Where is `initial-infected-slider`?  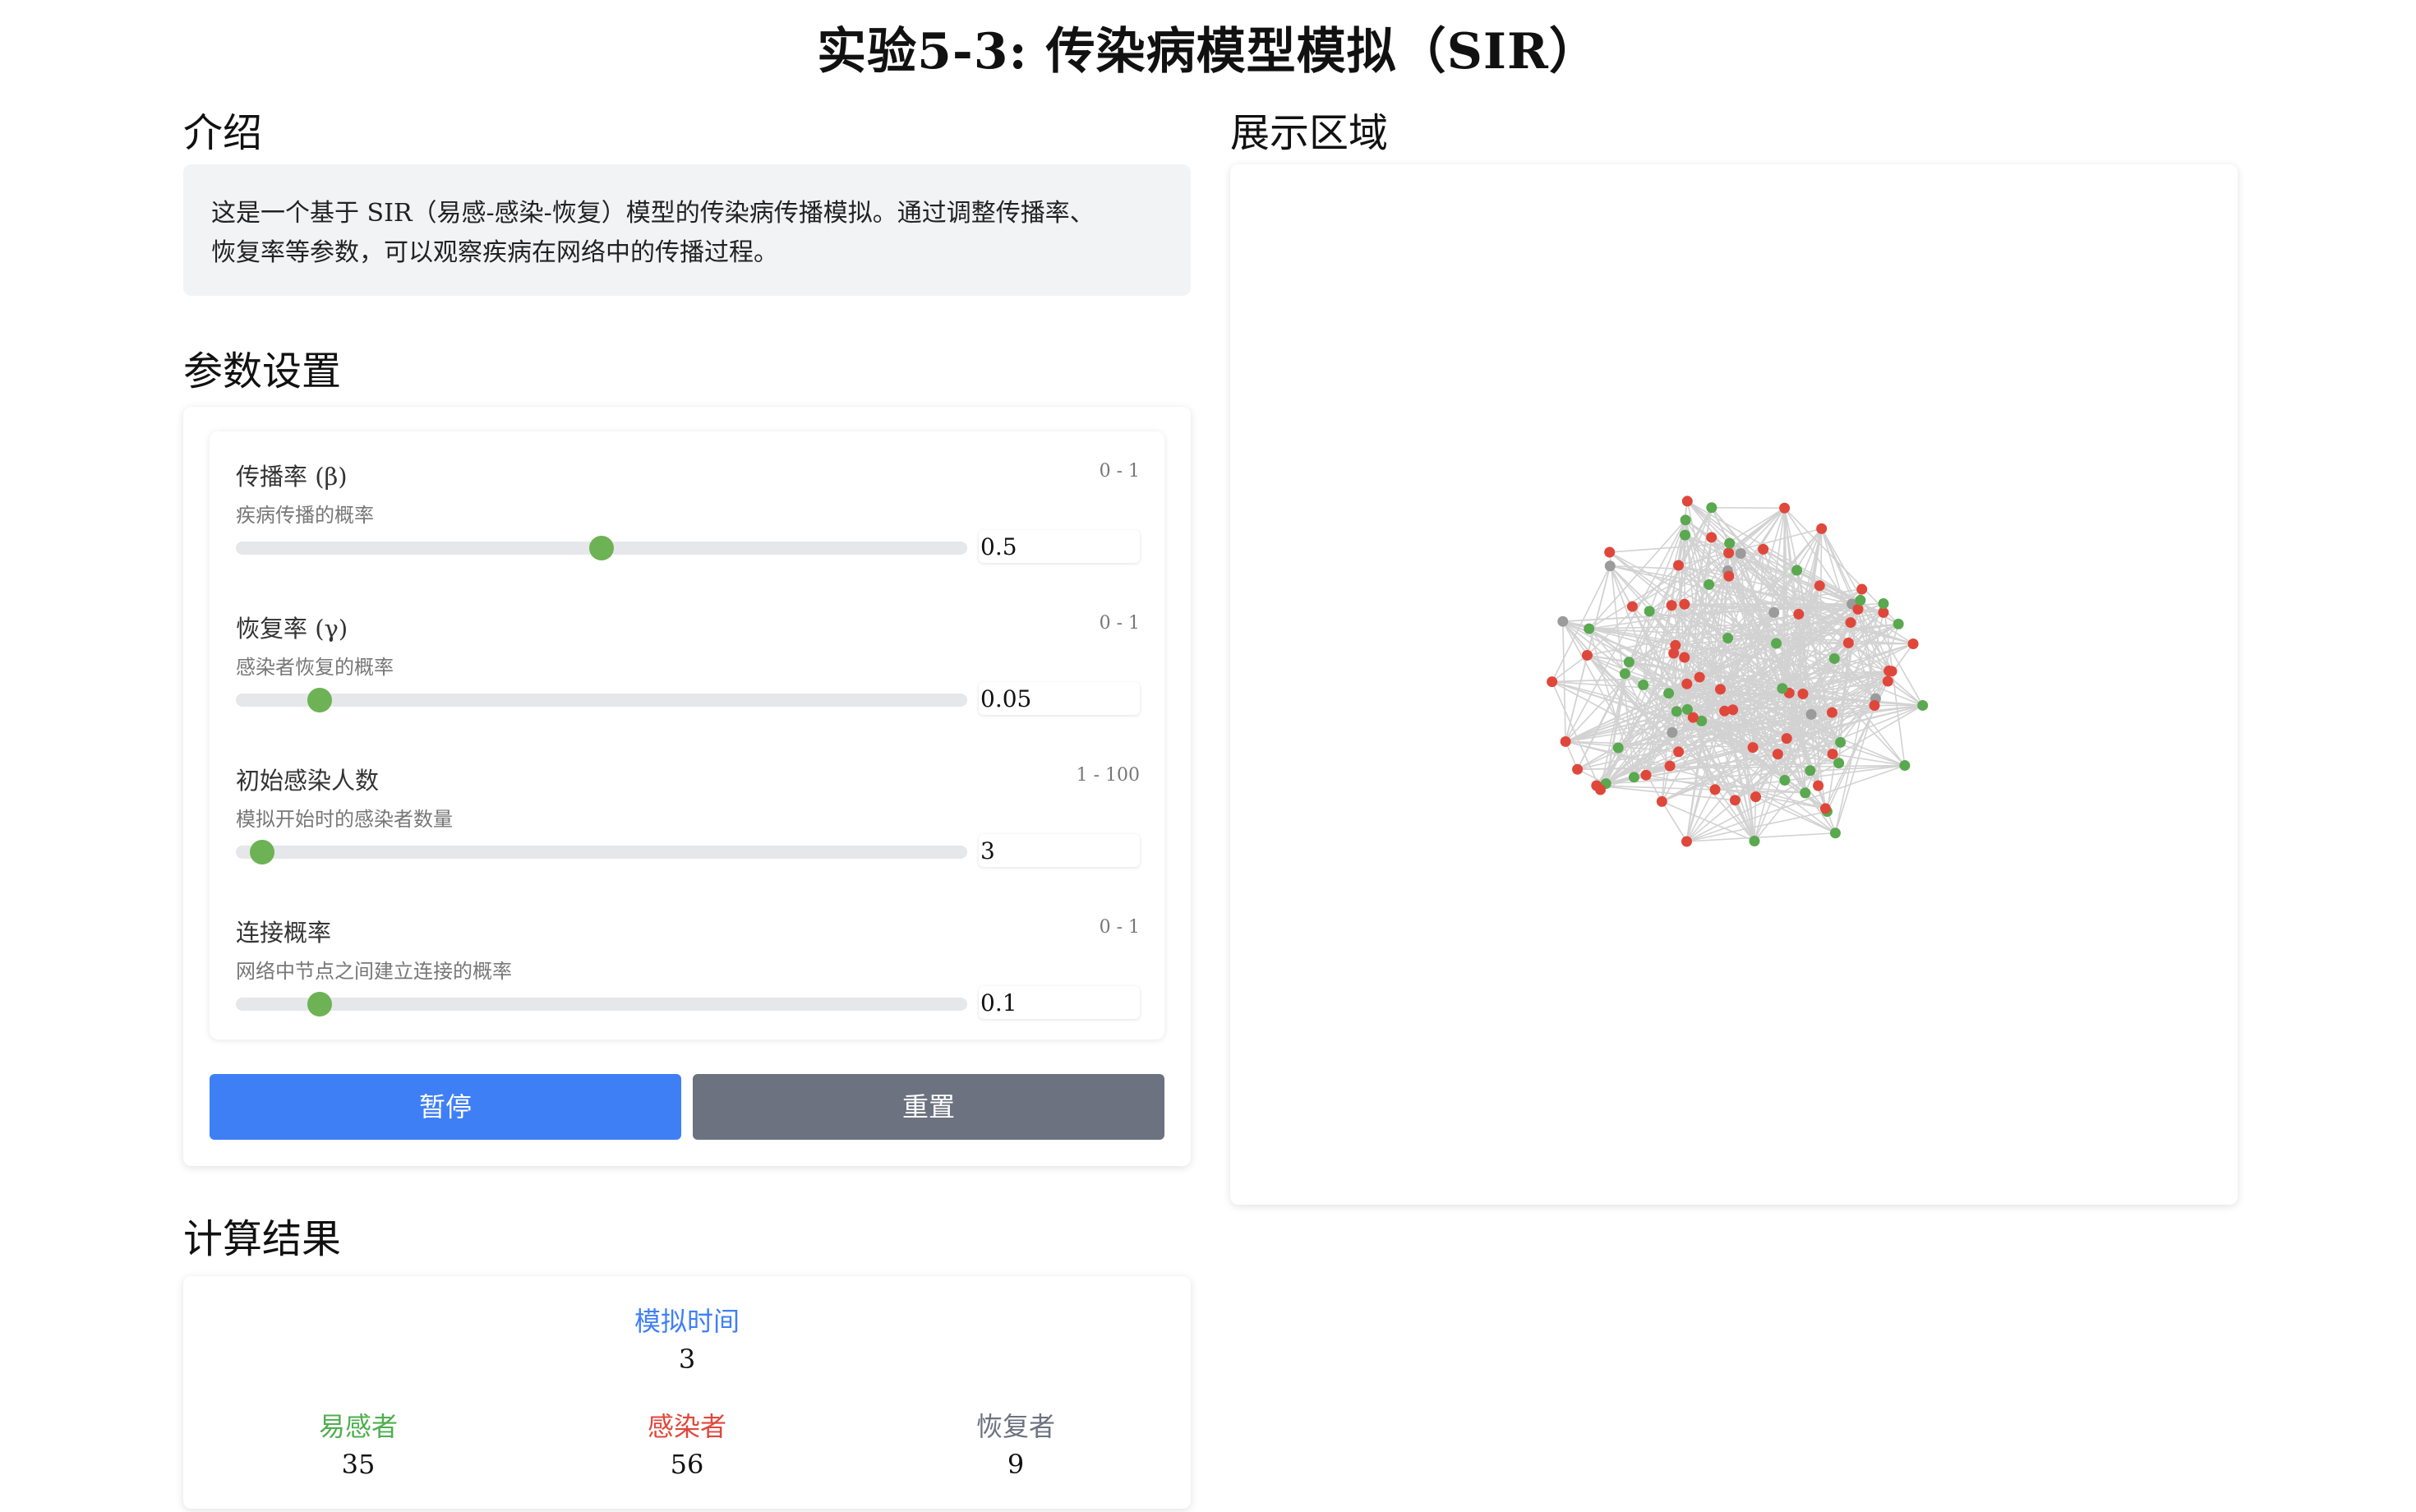
initial-infected-slider is located at coordinates (601, 852).